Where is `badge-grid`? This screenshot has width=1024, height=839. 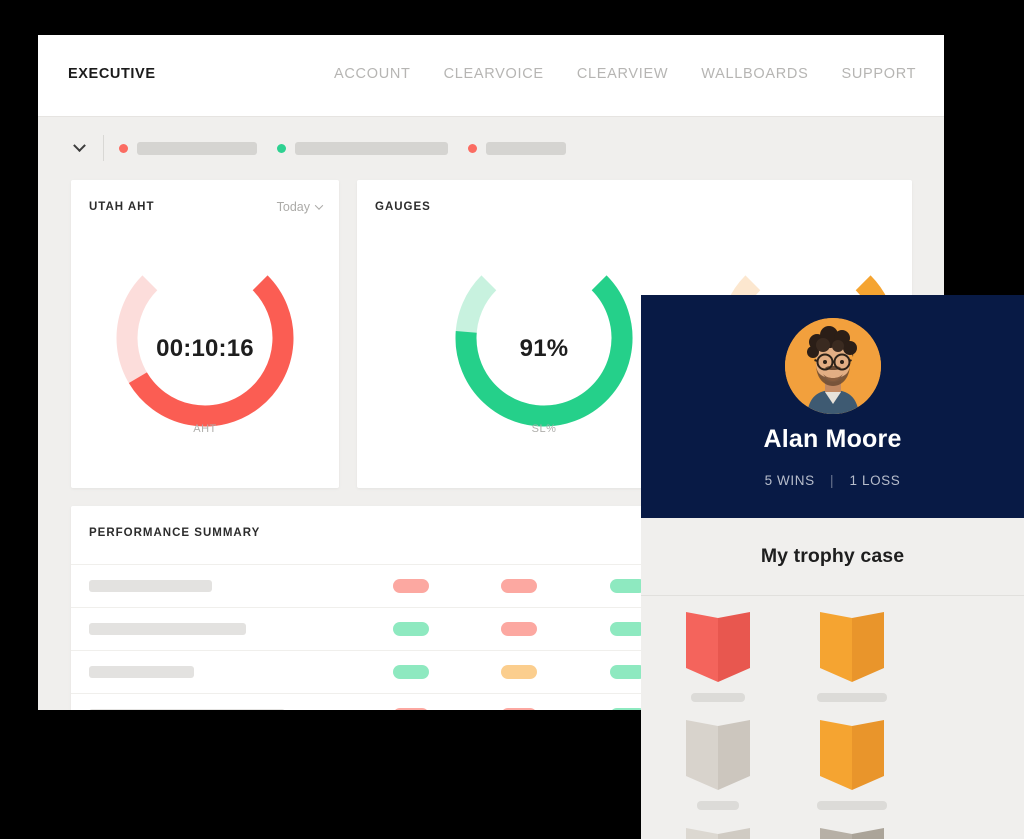 badge-grid is located at coordinates (832, 725).